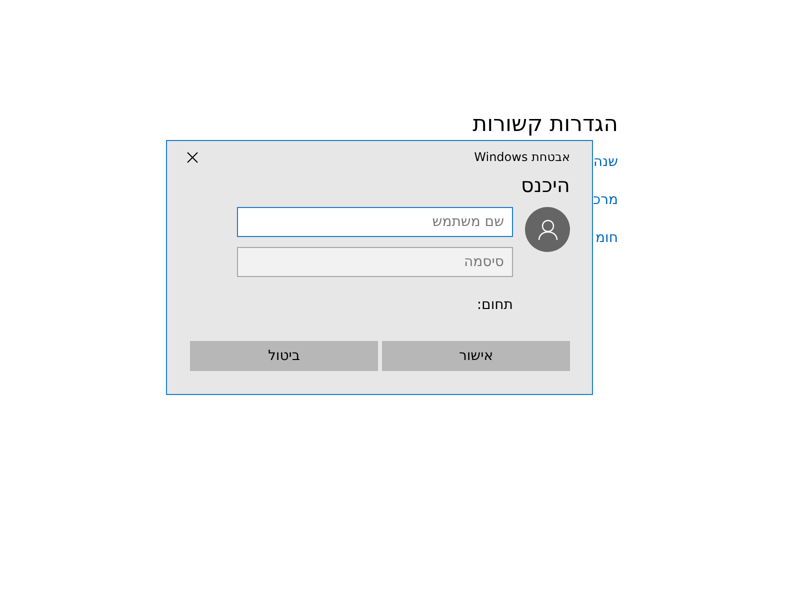  I want to click on dialog-title: אבטחת Windows, so click(522, 157).